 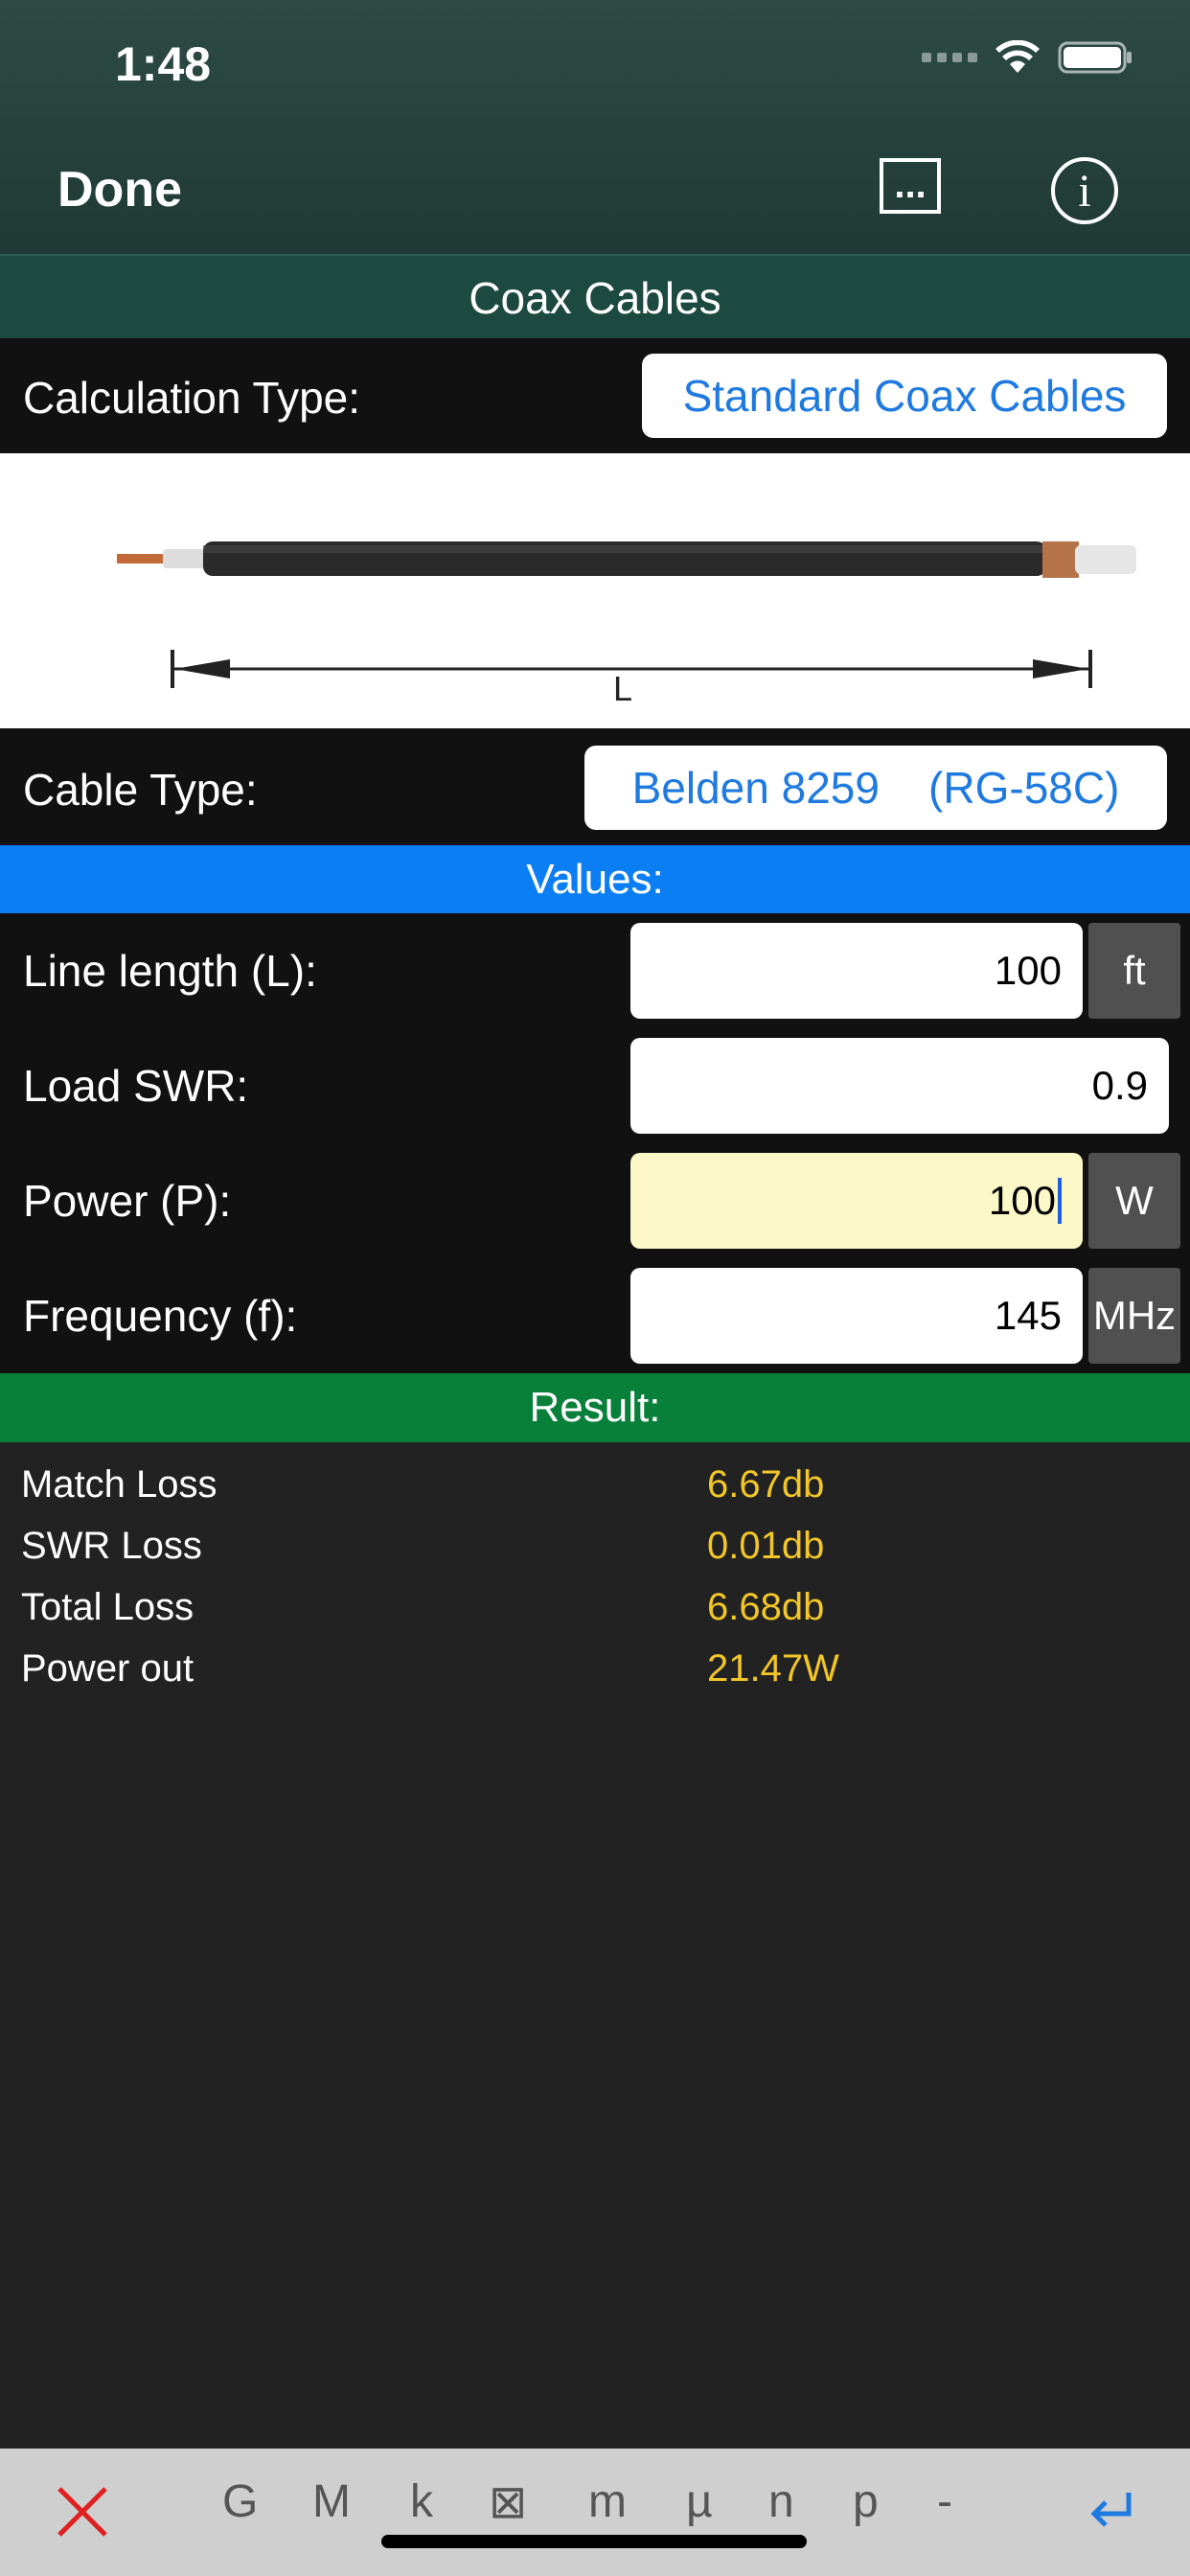 What do you see at coordinates (170, 971) in the screenshot?
I see `line-length-label: Line length (L):` at bounding box center [170, 971].